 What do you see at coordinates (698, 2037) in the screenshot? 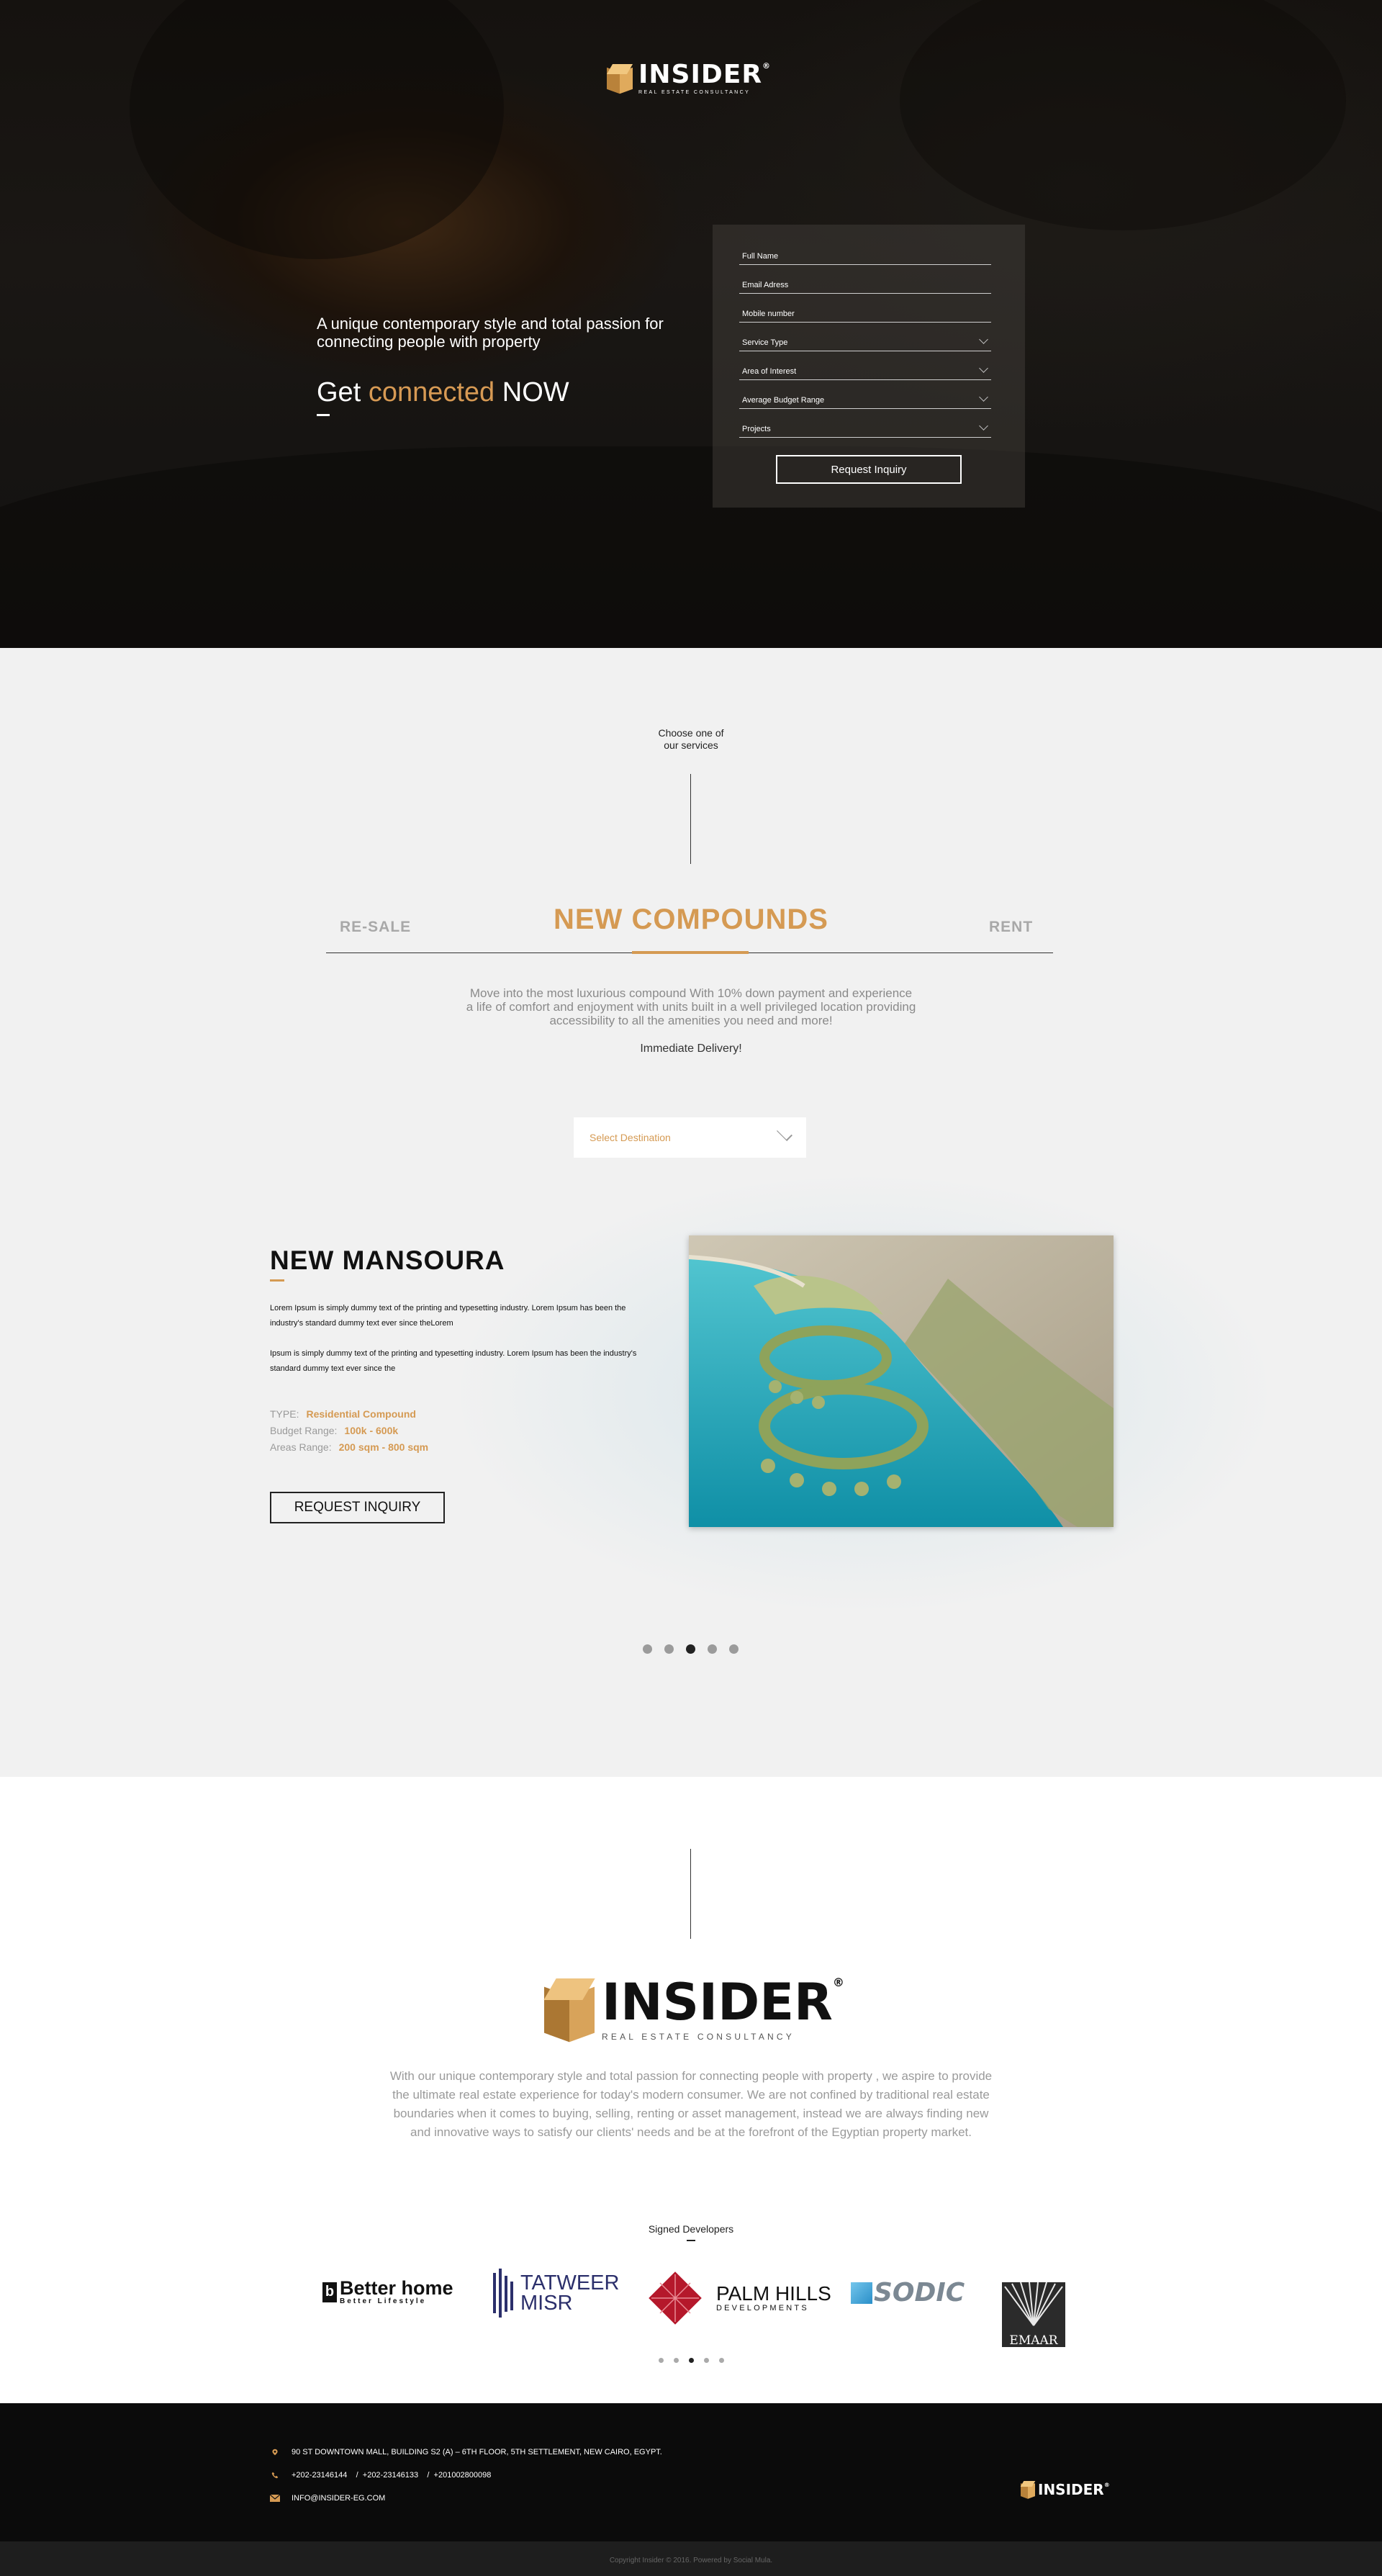
I see `about-tagline: REAL ESTATE CONSULTANCY` at bounding box center [698, 2037].